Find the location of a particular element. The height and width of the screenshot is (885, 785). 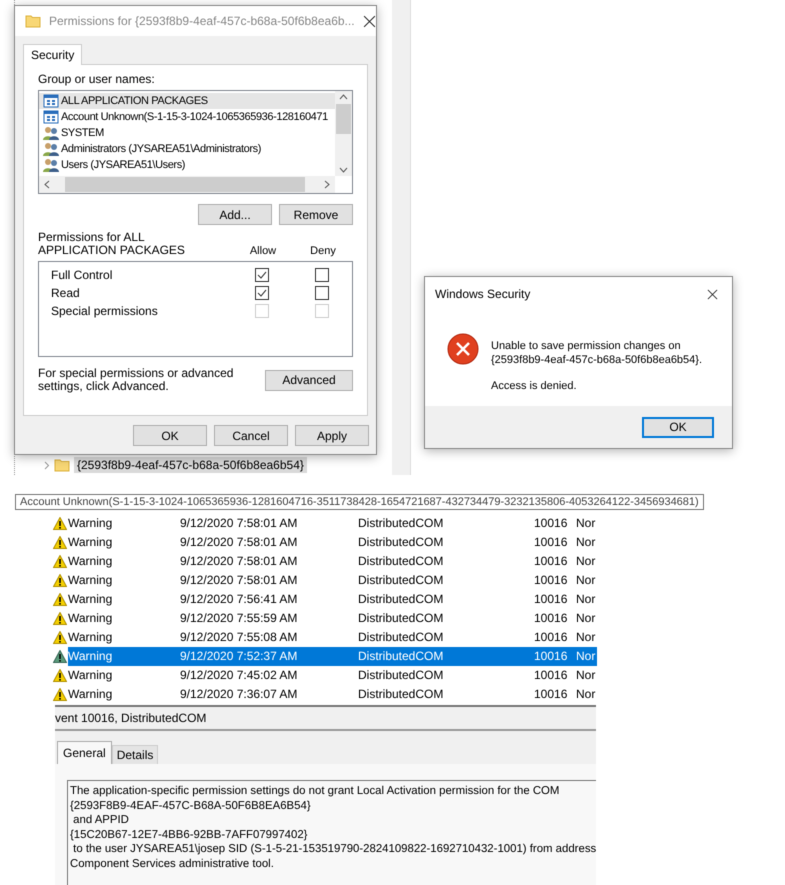

user-list: ALL APPLICATION PACKAGES Account Unknown(S-1-15-3-1024-1065365936-128160471 SYSTEM Administrators (JYSAREA51\Administrators) Users (JYSAREA51\Users) is located at coordinates (195, 142).